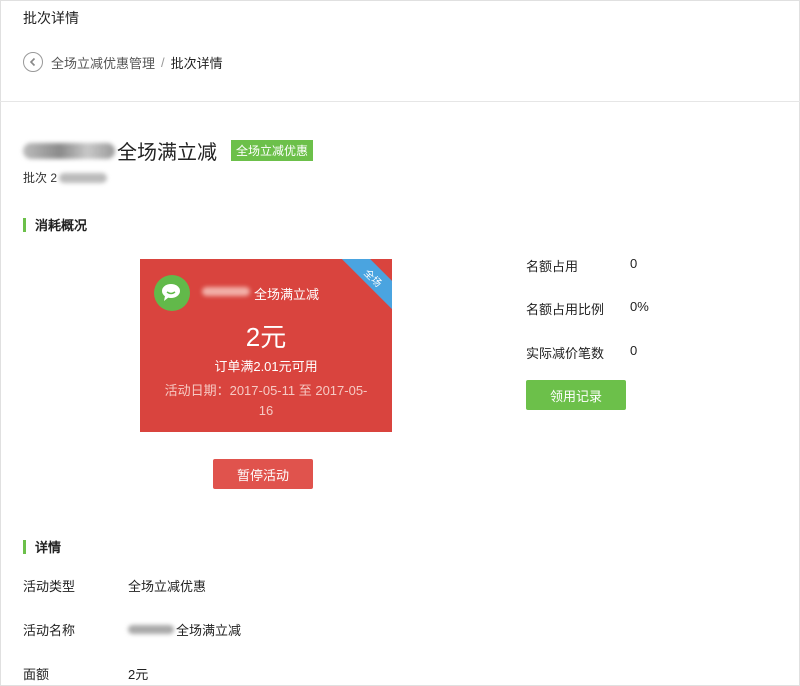 Image resolution: width=800 pixels, height=686 pixels. I want to click on chevron-left-icon, so click(32, 62).